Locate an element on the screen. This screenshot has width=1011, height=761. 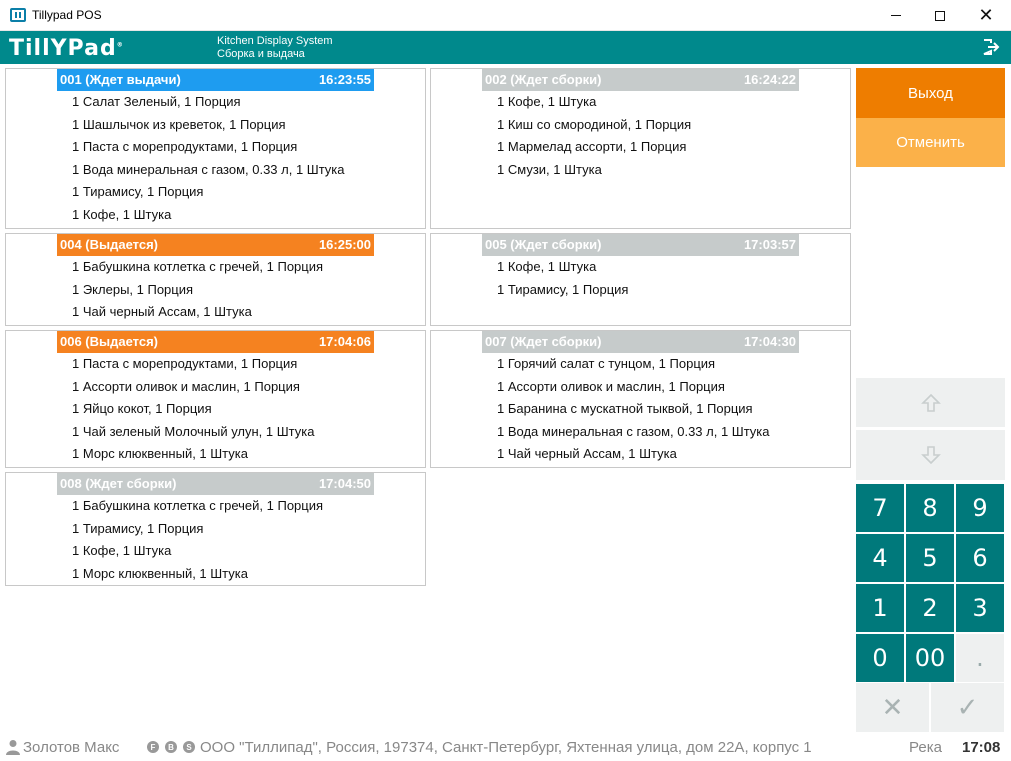
scroll-up-button is located at coordinates (930, 402).